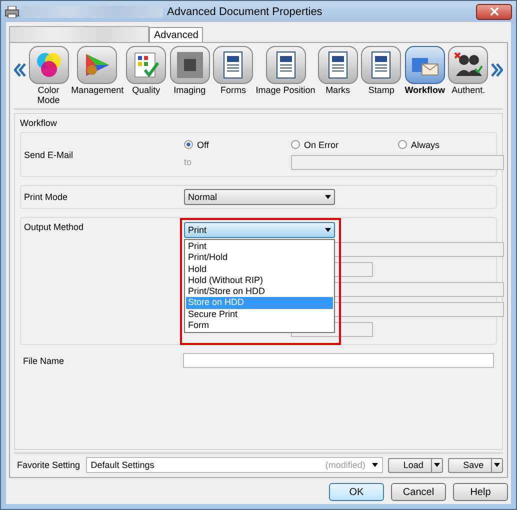 This screenshot has width=517, height=510. What do you see at coordinates (259, 269) in the screenshot?
I see `dropdown-option: Hold` at bounding box center [259, 269].